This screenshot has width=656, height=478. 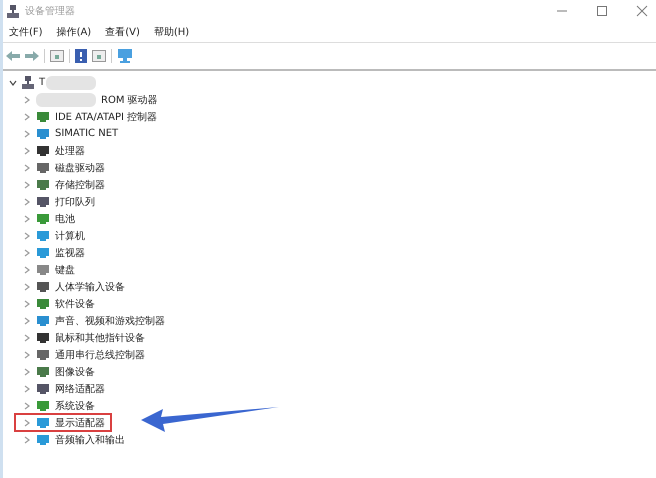 What do you see at coordinates (71, 83) in the screenshot?
I see `redaction-blur` at bounding box center [71, 83].